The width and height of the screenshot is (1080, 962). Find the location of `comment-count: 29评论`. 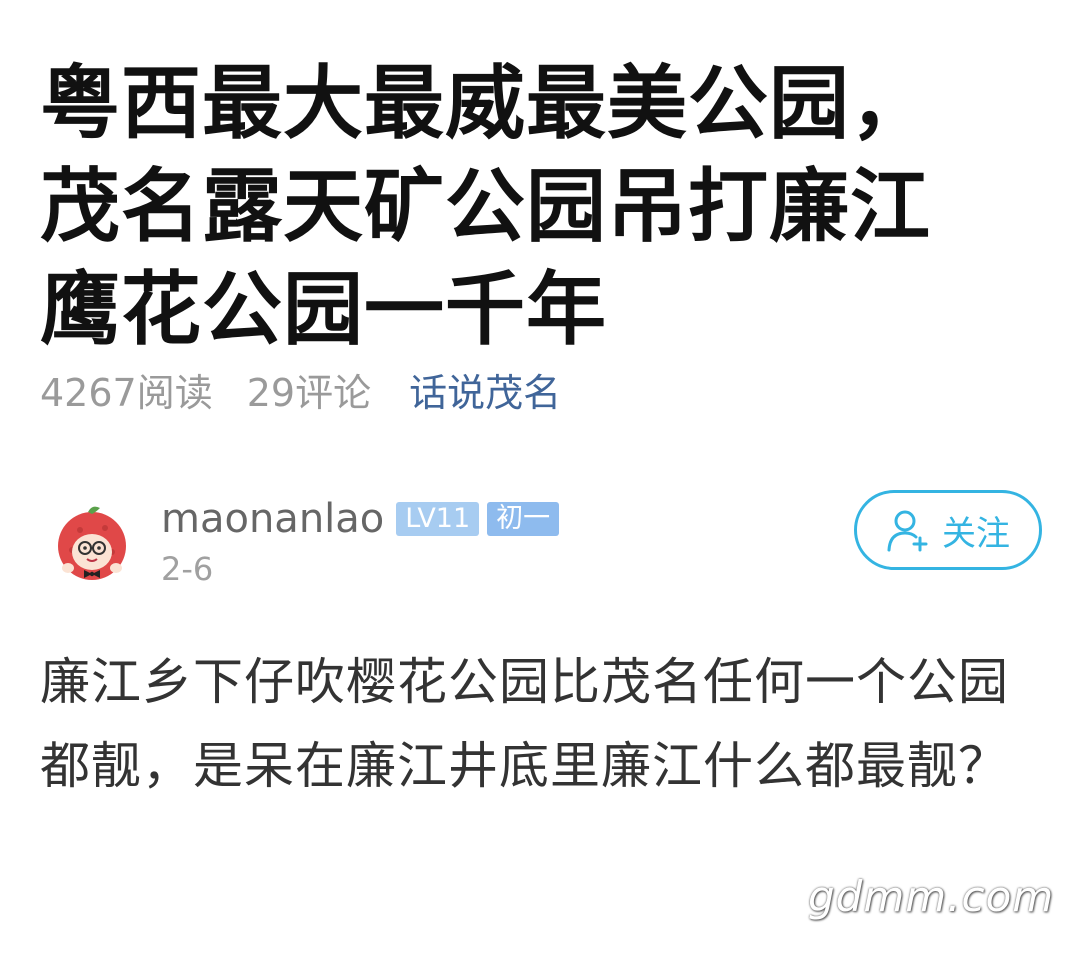

comment-count: 29评论 is located at coordinates (309, 389).